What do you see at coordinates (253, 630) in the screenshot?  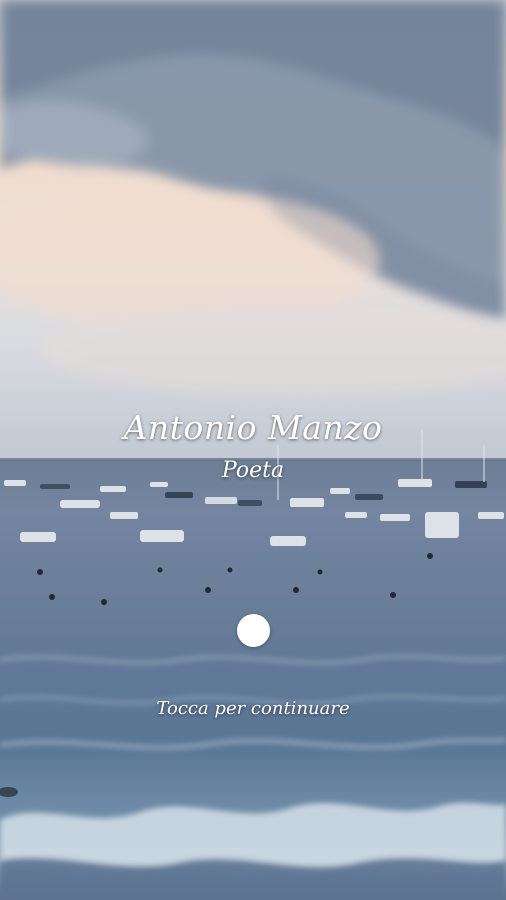 I see `continue-dot-button` at bounding box center [253, 630].